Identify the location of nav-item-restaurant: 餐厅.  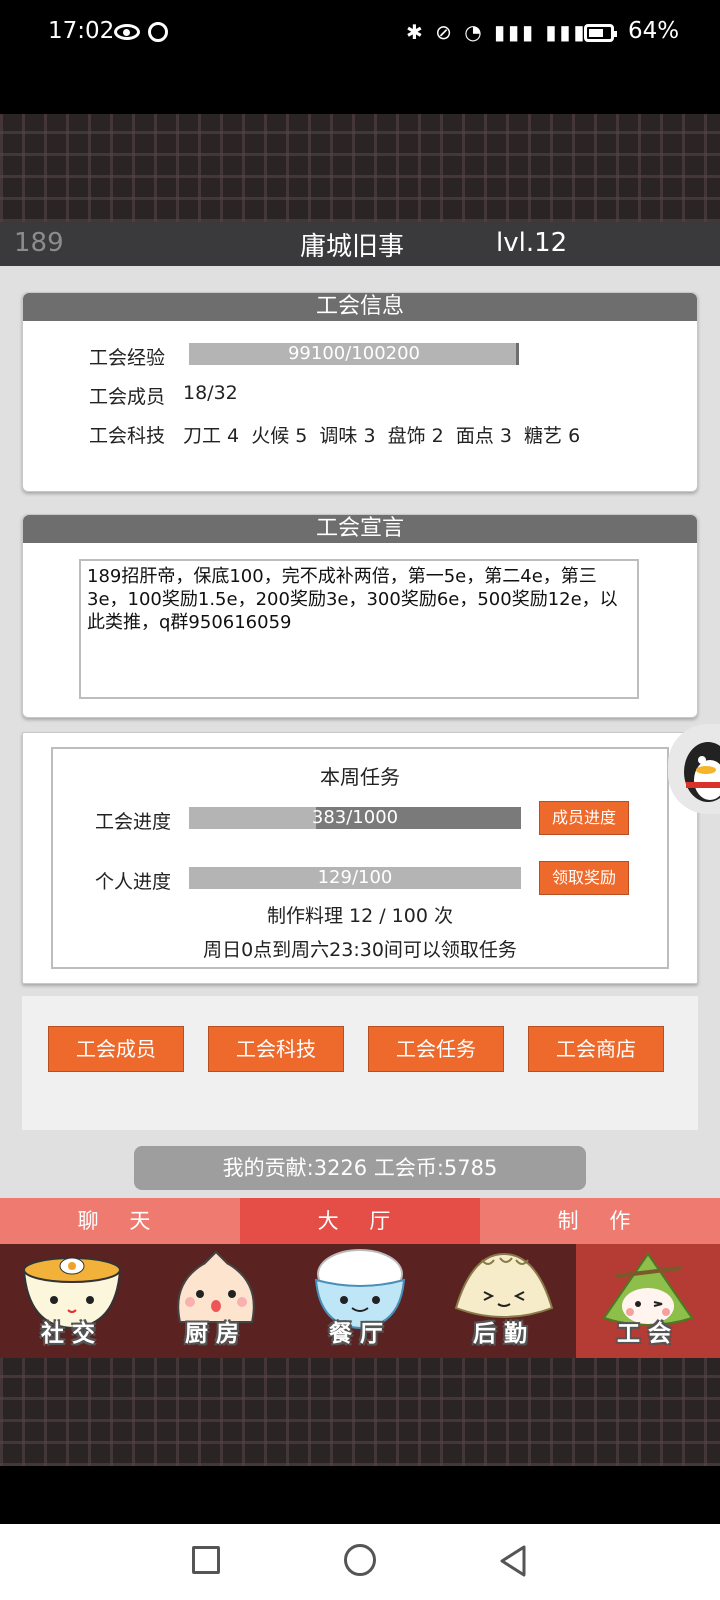
(360, 1301).